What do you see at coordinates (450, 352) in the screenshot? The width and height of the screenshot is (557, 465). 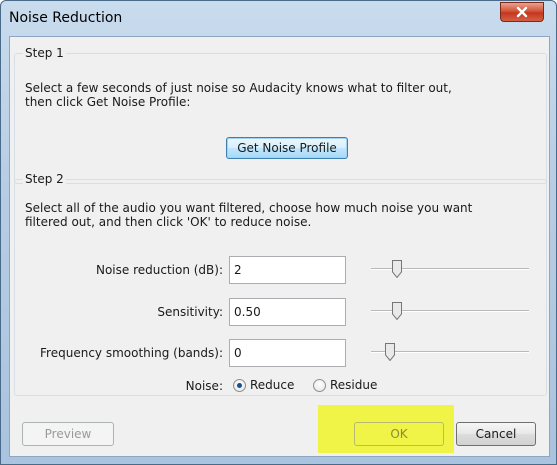 I see `frequency-smoothing-slider` at bounding box center [450, 352].